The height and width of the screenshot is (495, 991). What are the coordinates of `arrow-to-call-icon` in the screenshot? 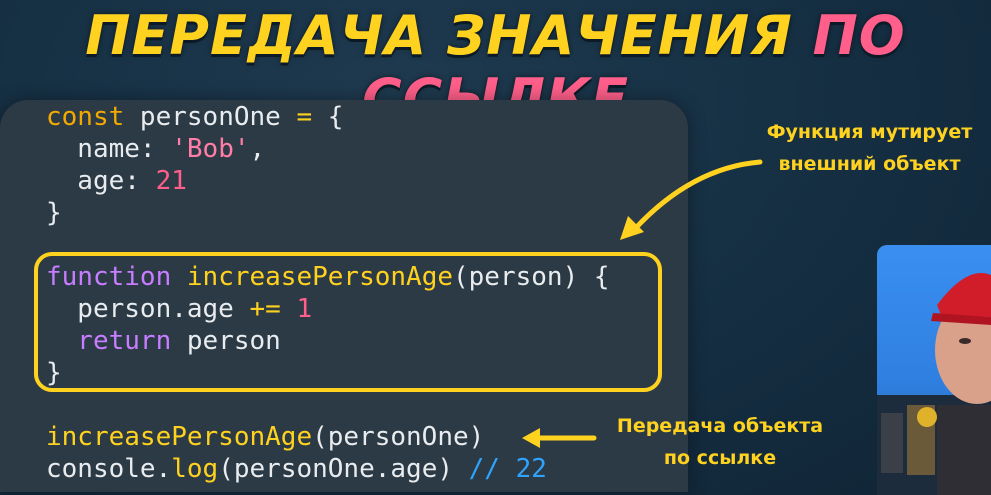 It's located at (559, 438).